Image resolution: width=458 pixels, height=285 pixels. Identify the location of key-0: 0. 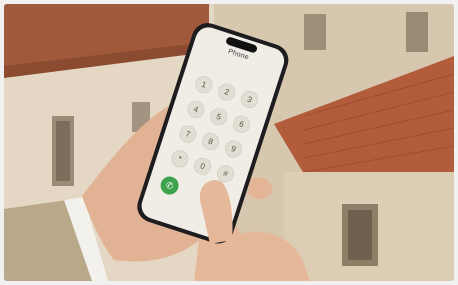
(202, 166).